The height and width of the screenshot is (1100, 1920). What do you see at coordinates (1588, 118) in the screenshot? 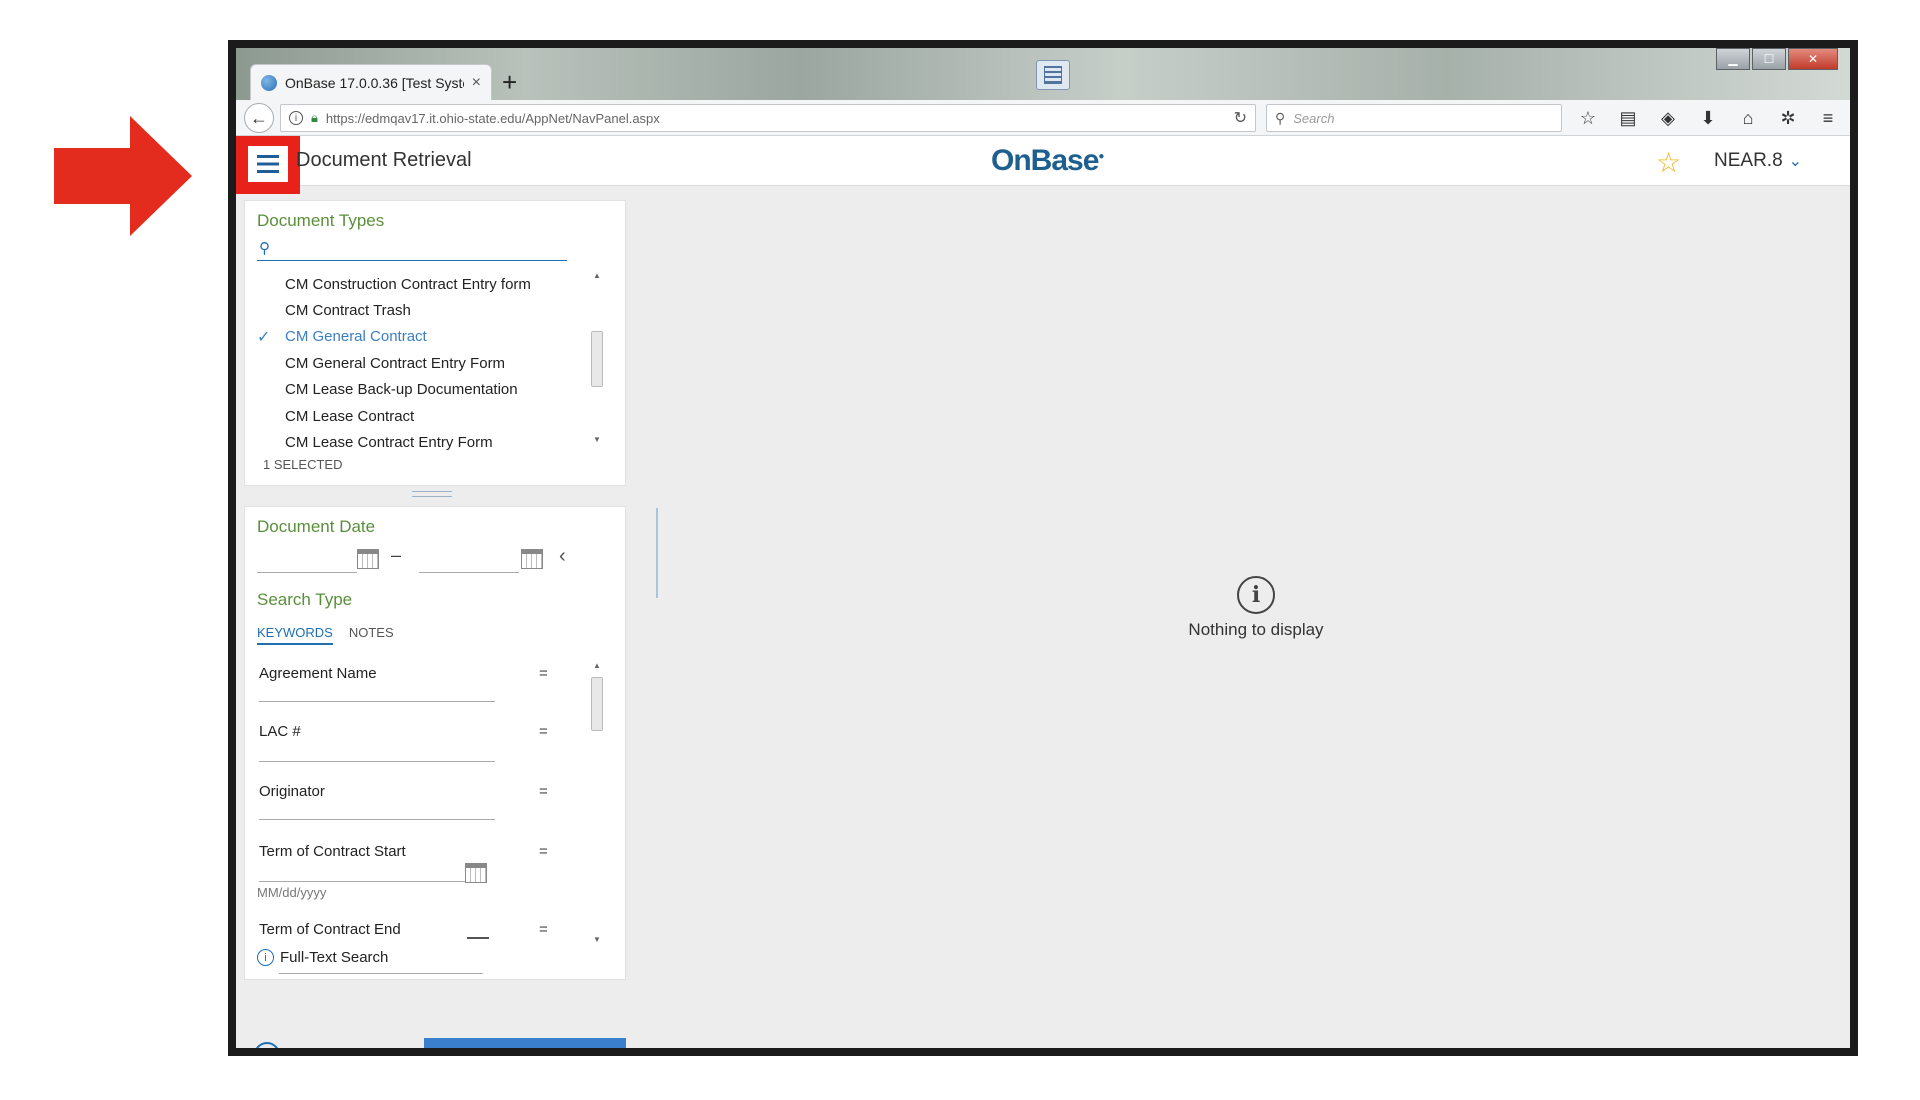
I see `bookmark-star-icon: ☆` at bounding box center [1588, 118].